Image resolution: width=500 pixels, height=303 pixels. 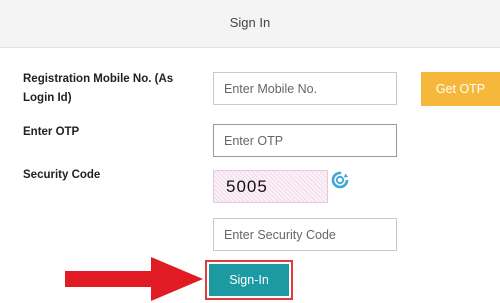 I want to click on captcha-image: 5005, so click(x=270, y=186).